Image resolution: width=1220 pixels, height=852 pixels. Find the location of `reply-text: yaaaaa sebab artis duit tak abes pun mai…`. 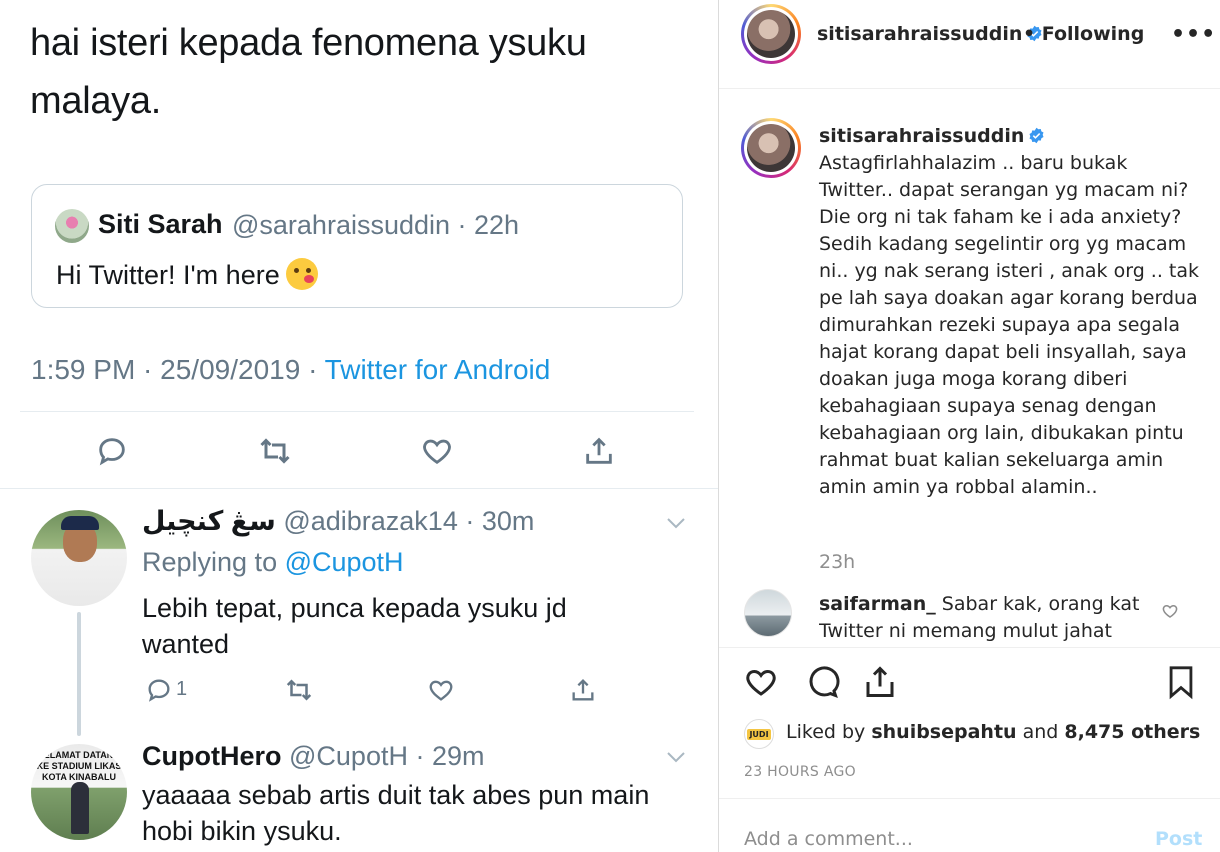

reply-text: yaaaaa sebab artis duit tak abes pun mai… is located at coordinates (417, 813).